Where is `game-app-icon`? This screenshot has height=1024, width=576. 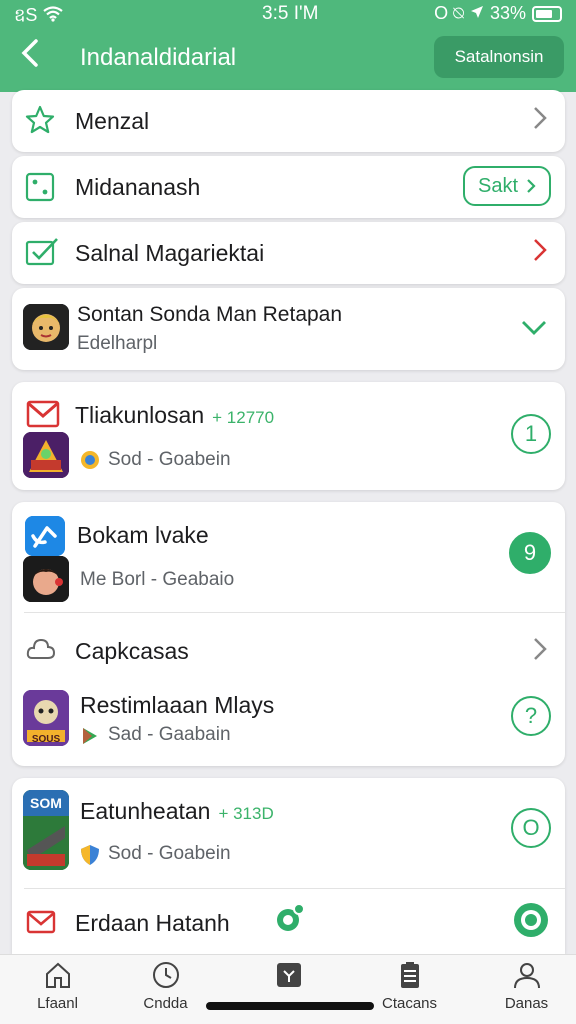
game-app-icon is located at coordinates (46, 455).